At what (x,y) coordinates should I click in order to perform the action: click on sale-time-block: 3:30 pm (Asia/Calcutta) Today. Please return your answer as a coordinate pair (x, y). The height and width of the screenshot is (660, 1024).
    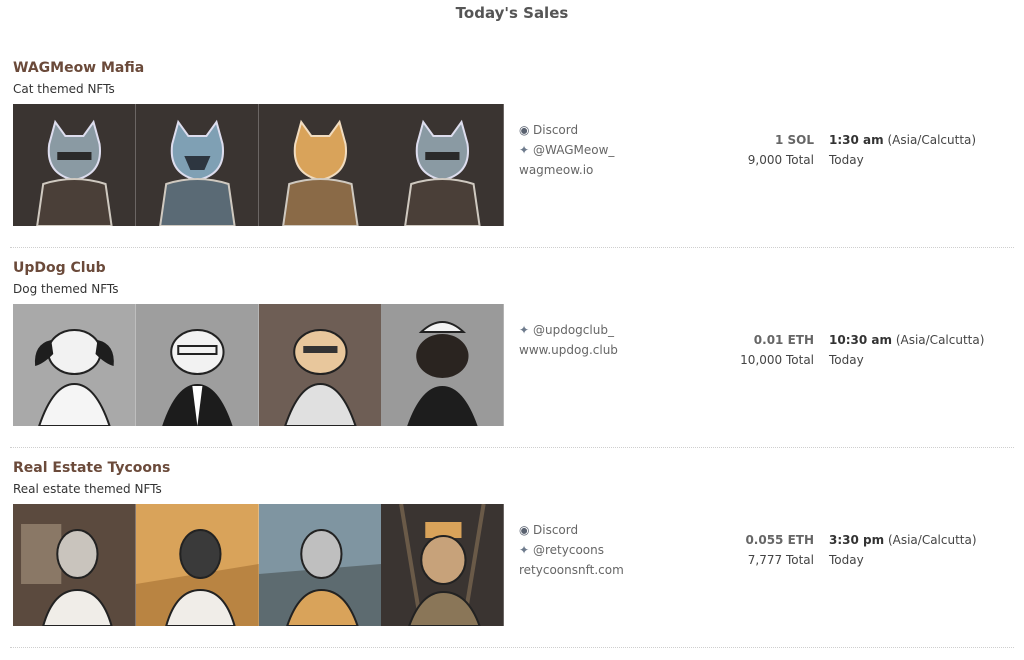
    Looking at the image, I should click on (903, 550).